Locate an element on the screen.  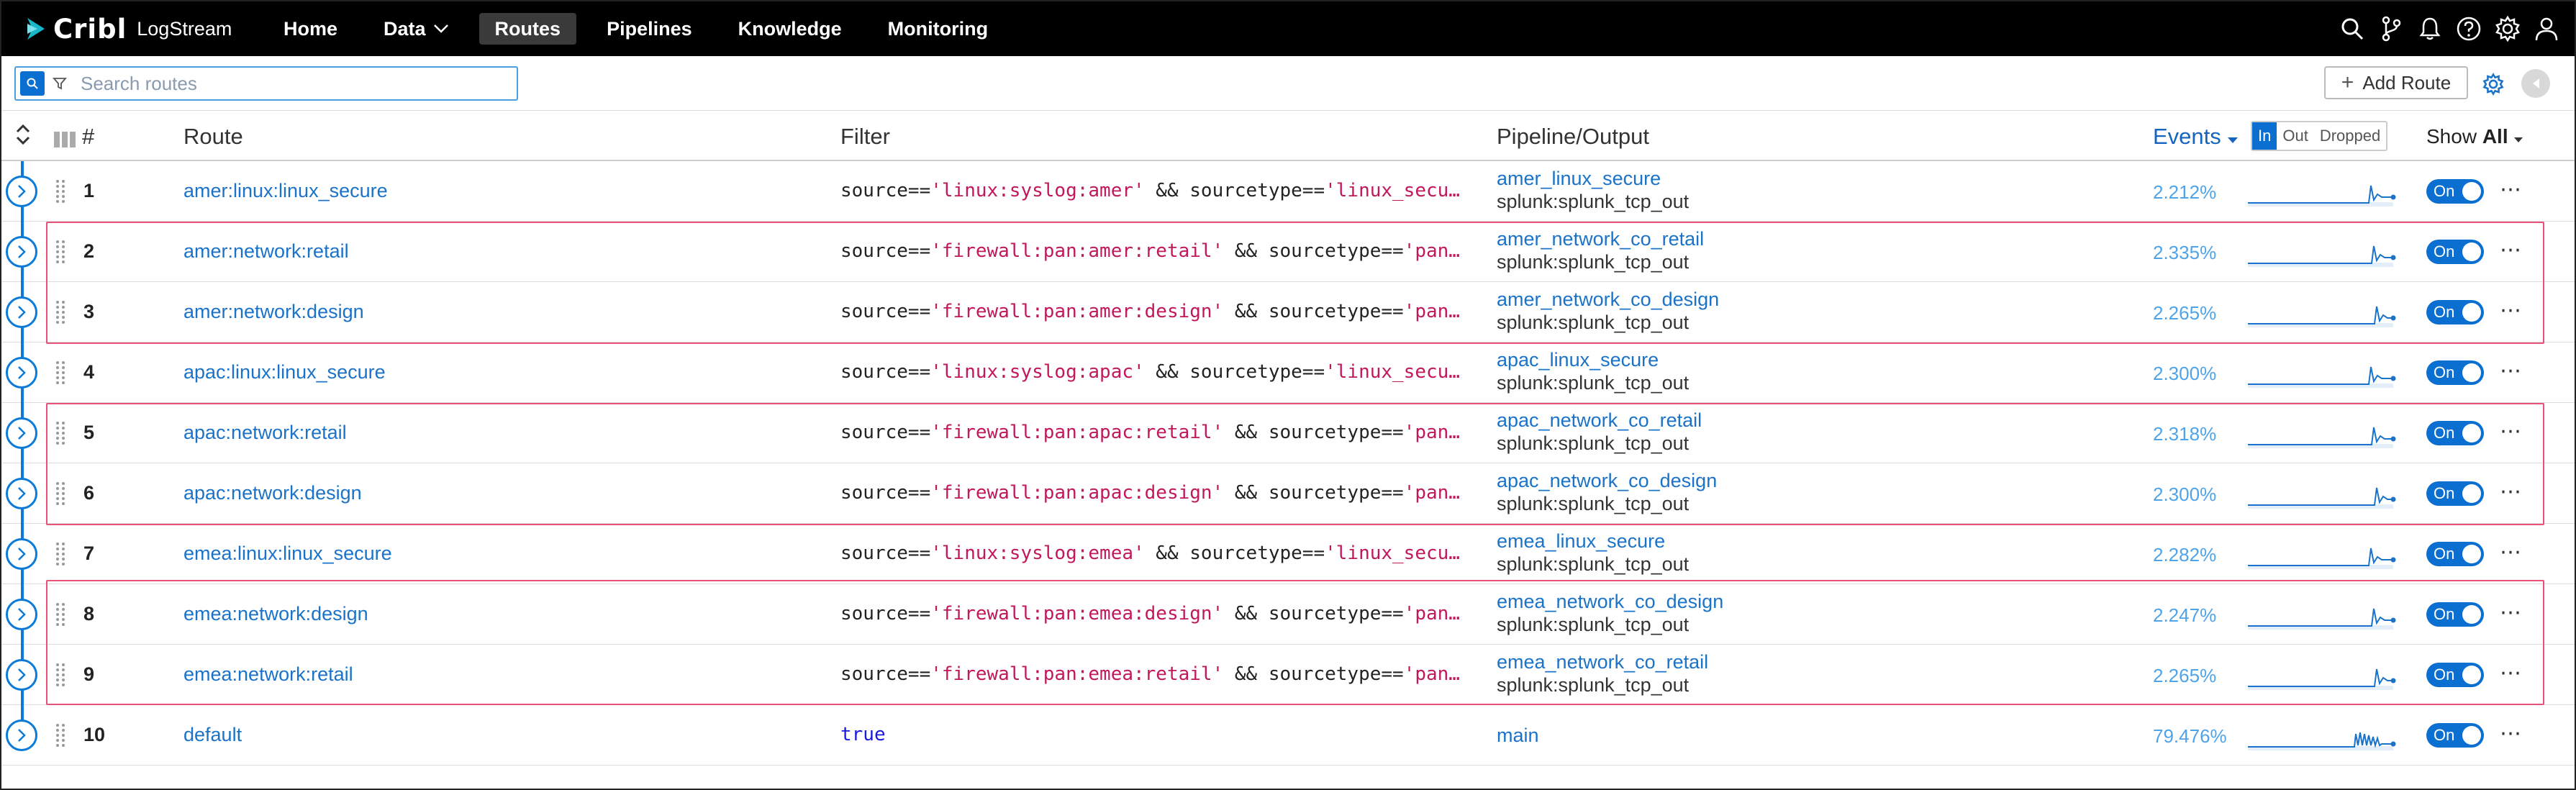
user-icon is located at coordinates (2546, 29).